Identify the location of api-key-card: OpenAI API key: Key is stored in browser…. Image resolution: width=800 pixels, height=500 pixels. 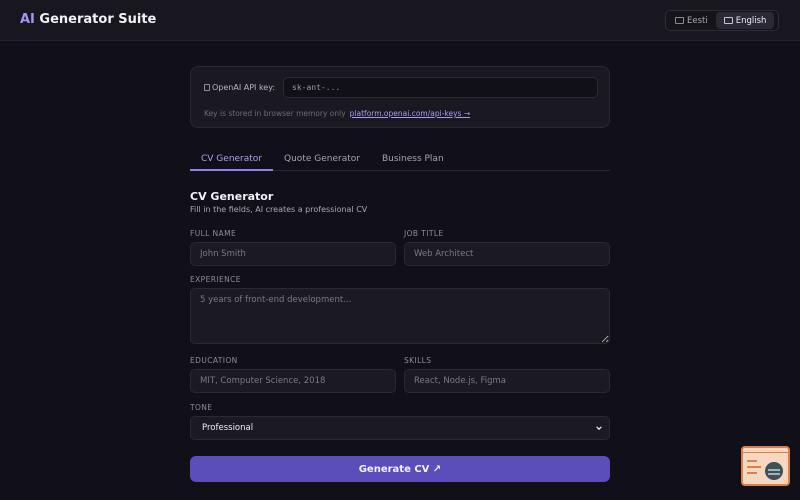
(400, 97).